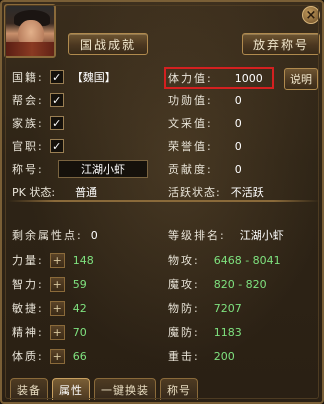 The image size is (324, 404). What do you see at coordinates (197, 235) in the screenshot?
I see `level-rank-label: 等级排名:` at bounding box center [197, 235].